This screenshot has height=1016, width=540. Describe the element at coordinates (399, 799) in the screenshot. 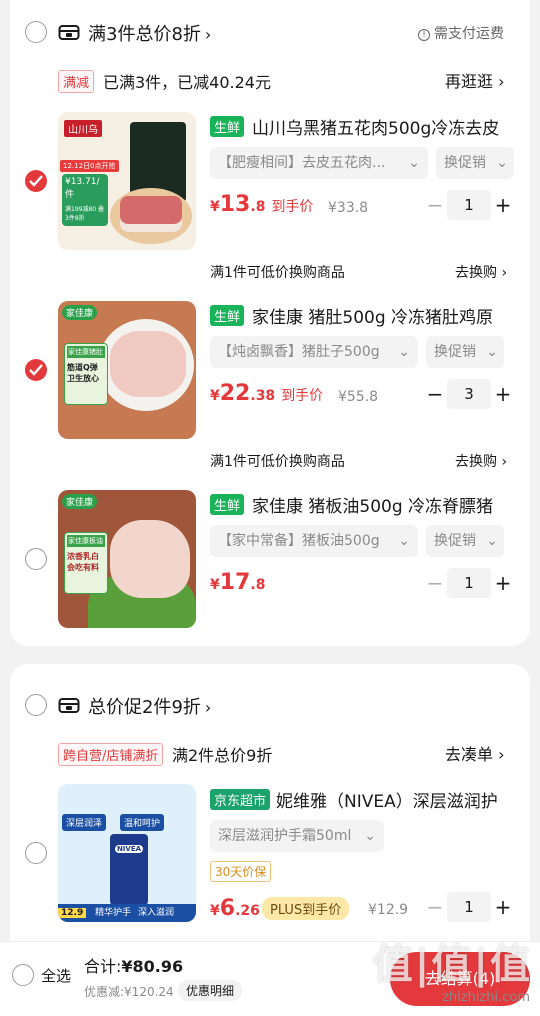

I see `product-title: 妮维雅（NIVEA）深层滋润护` at that location.